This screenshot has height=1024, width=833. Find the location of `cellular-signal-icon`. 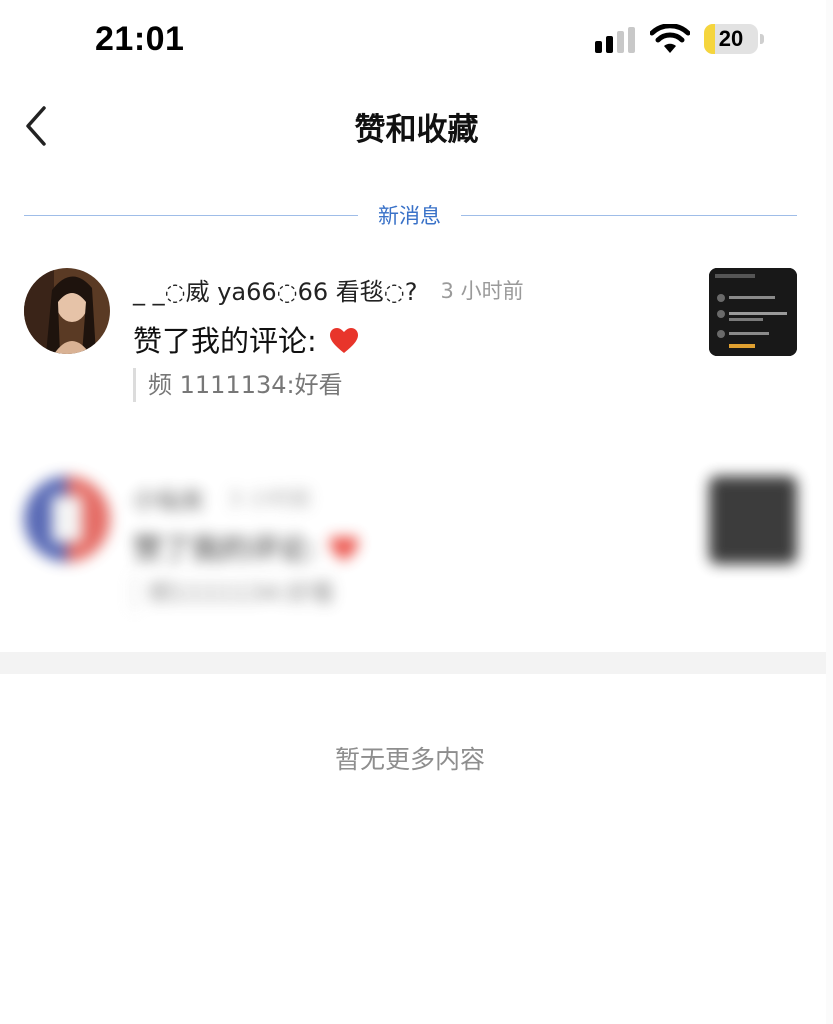

cellular-signal-icon is located at coordinates (615, 40).